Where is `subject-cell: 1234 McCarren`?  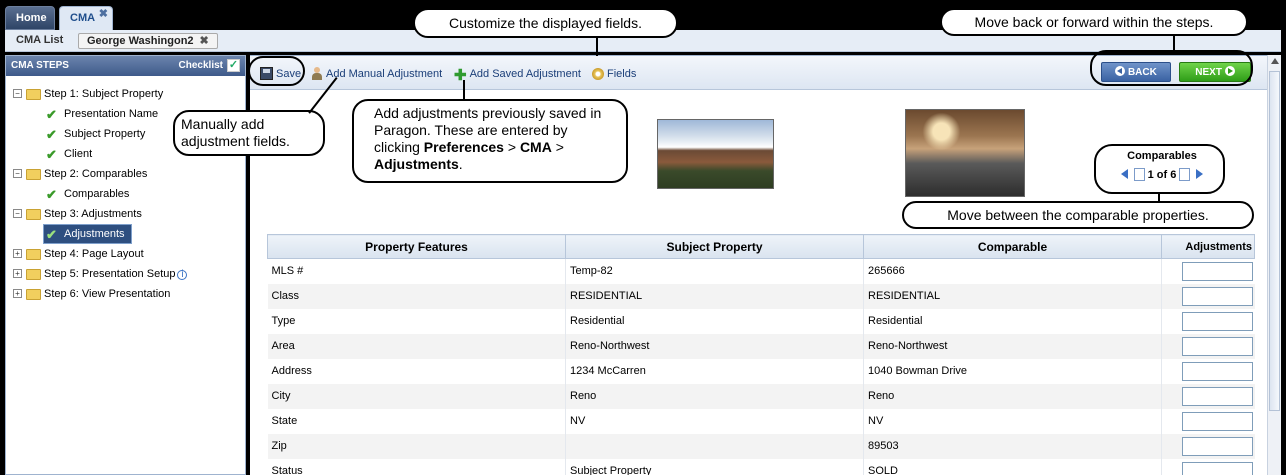 subject-cell: 1234 McCarren is located at coordinates (714, 371).